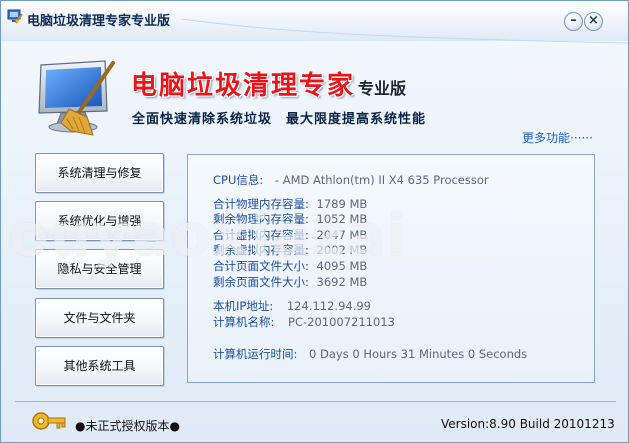  I want to click on nav-system-clean-repair-button: 系统清理与修复, so click(99, 173).